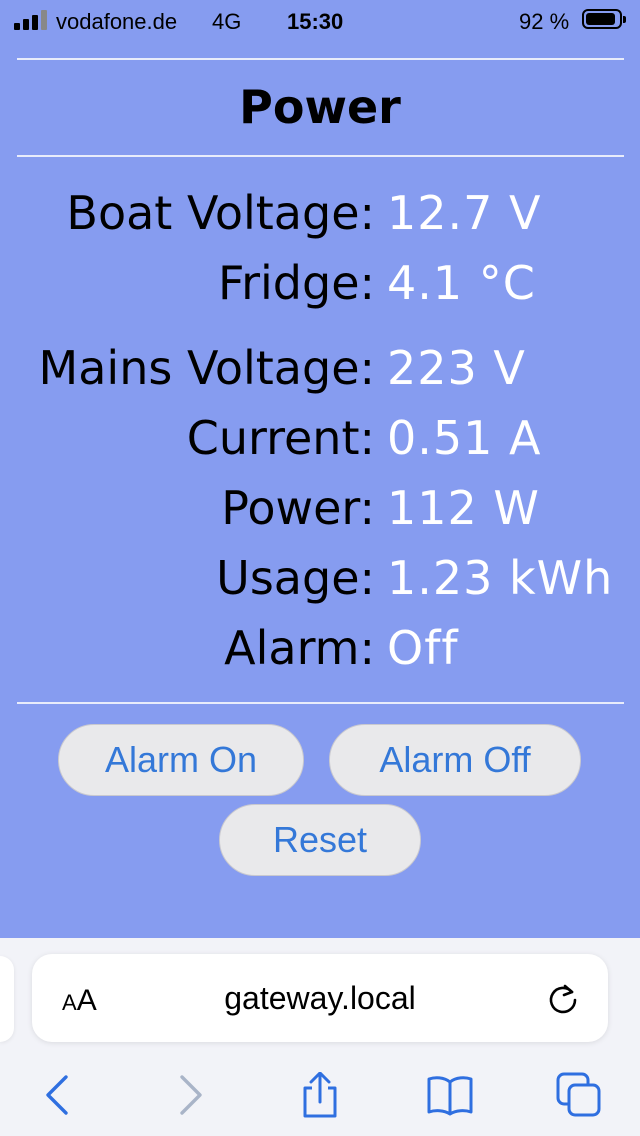 Image resolution: width=640 pixels, height=1136 pixels. I want to click on address-bar: AA gateway.local, so click(320, 998).